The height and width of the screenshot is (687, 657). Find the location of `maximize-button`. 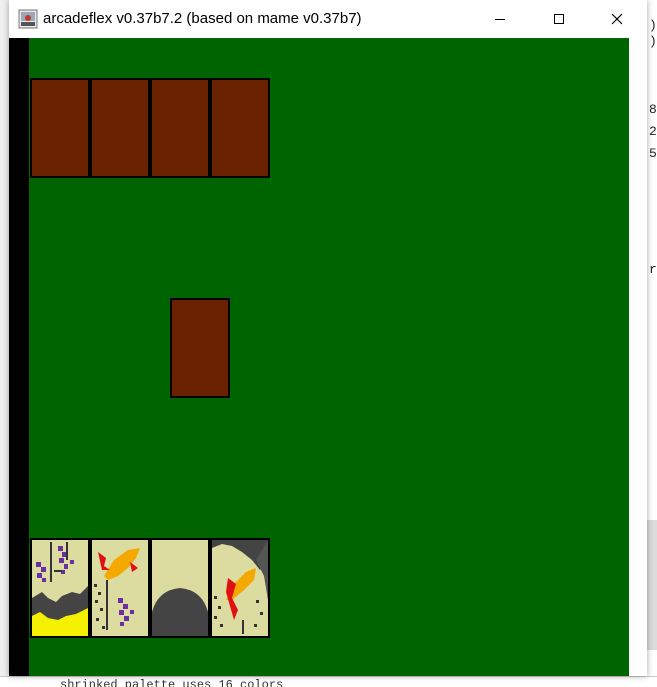

maximize-button is located at coordinates (559, 19).